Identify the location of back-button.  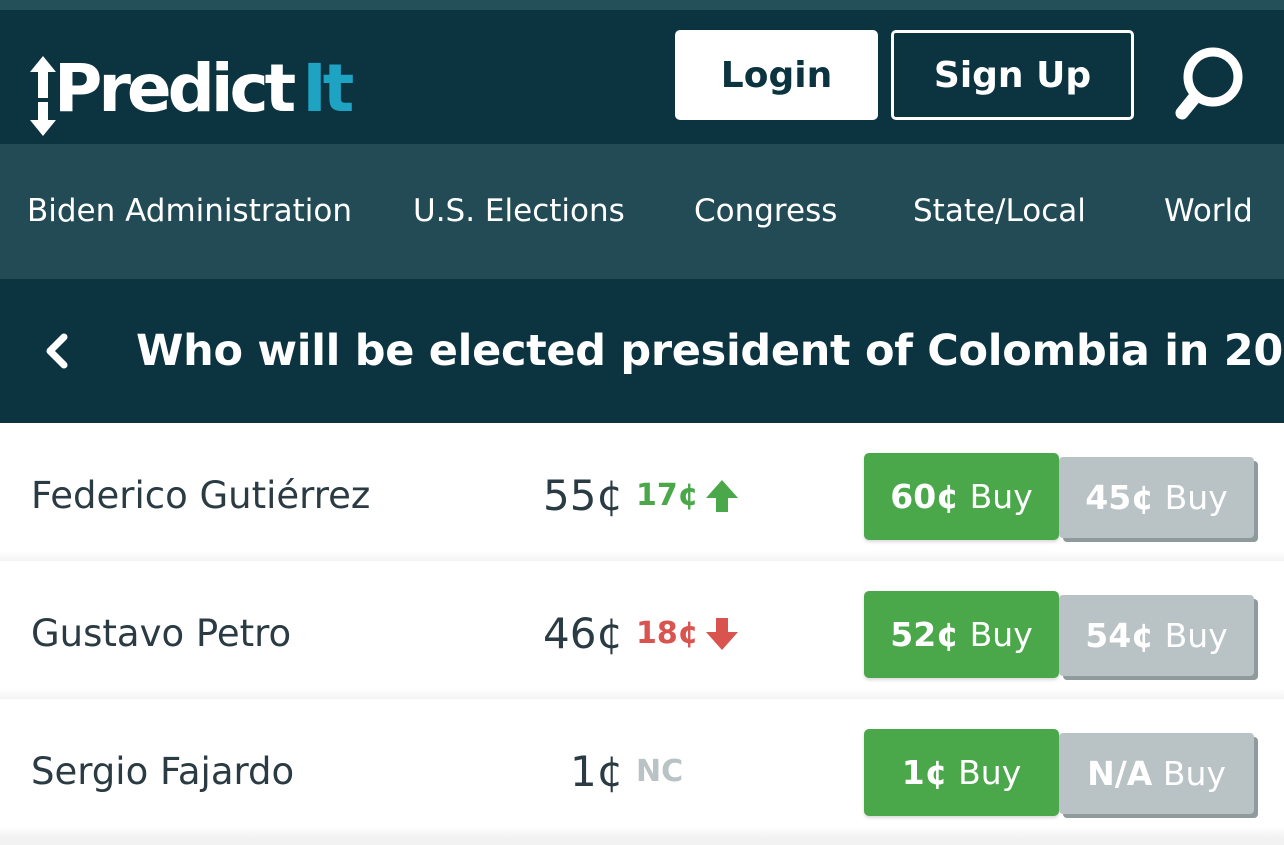
(58, 351).